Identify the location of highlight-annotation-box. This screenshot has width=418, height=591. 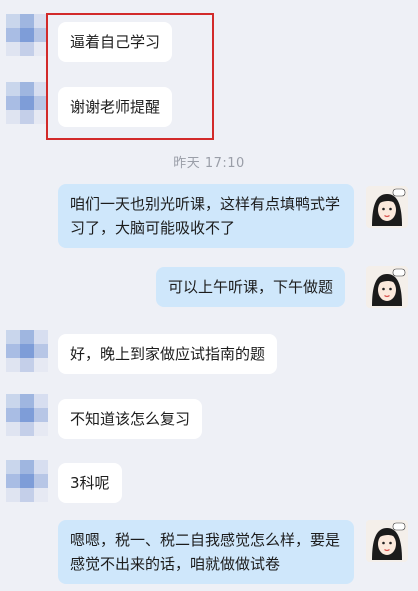
(130, 76).